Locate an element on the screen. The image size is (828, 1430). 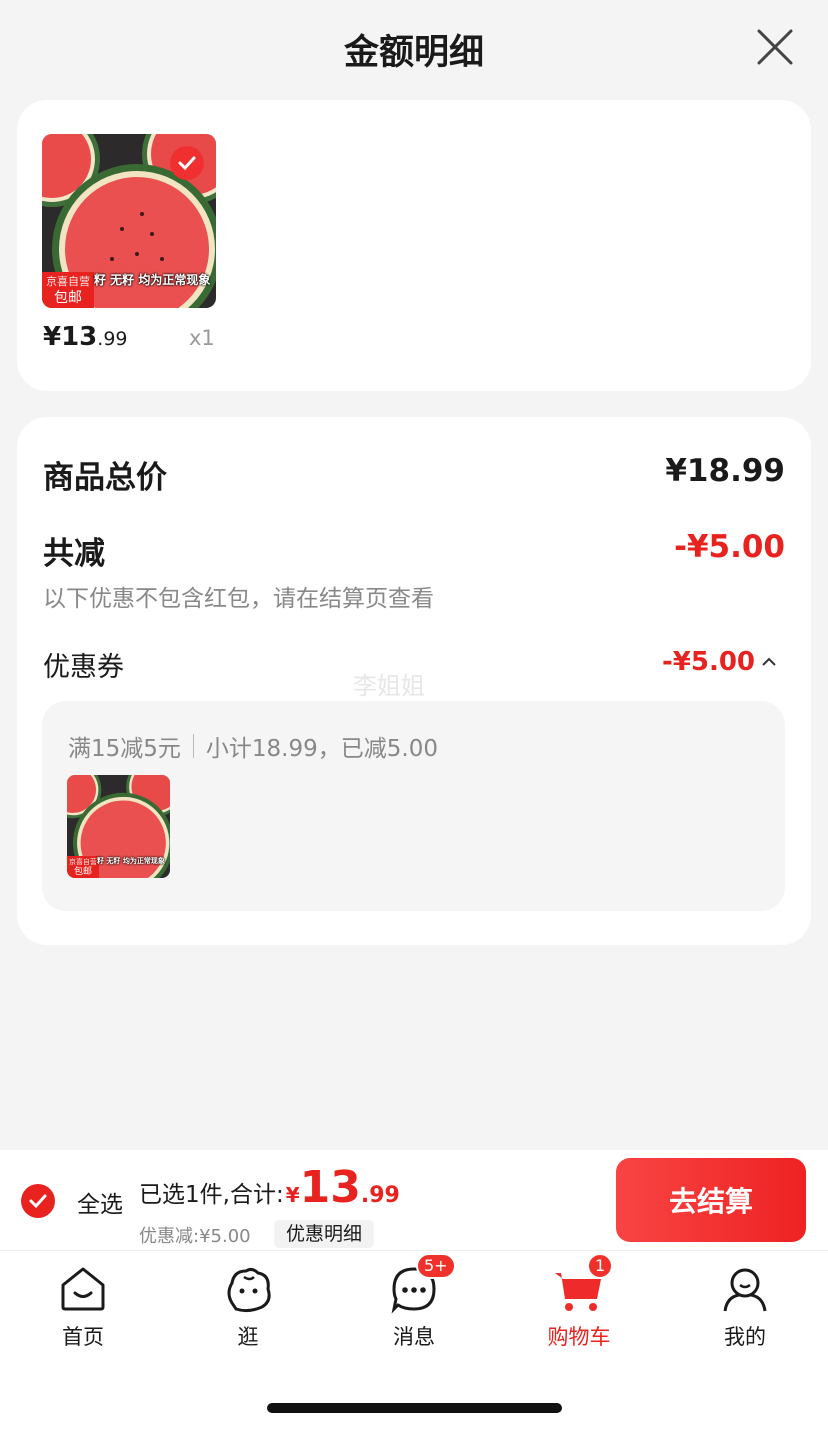
page-title: 金额明细 is located at coordinates (413, 53).